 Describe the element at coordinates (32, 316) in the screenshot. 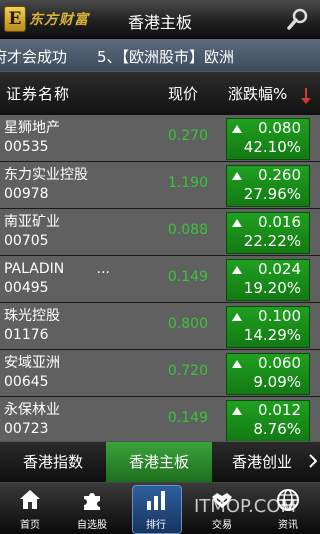

I see `stock-name: 珠光控股` at that location.